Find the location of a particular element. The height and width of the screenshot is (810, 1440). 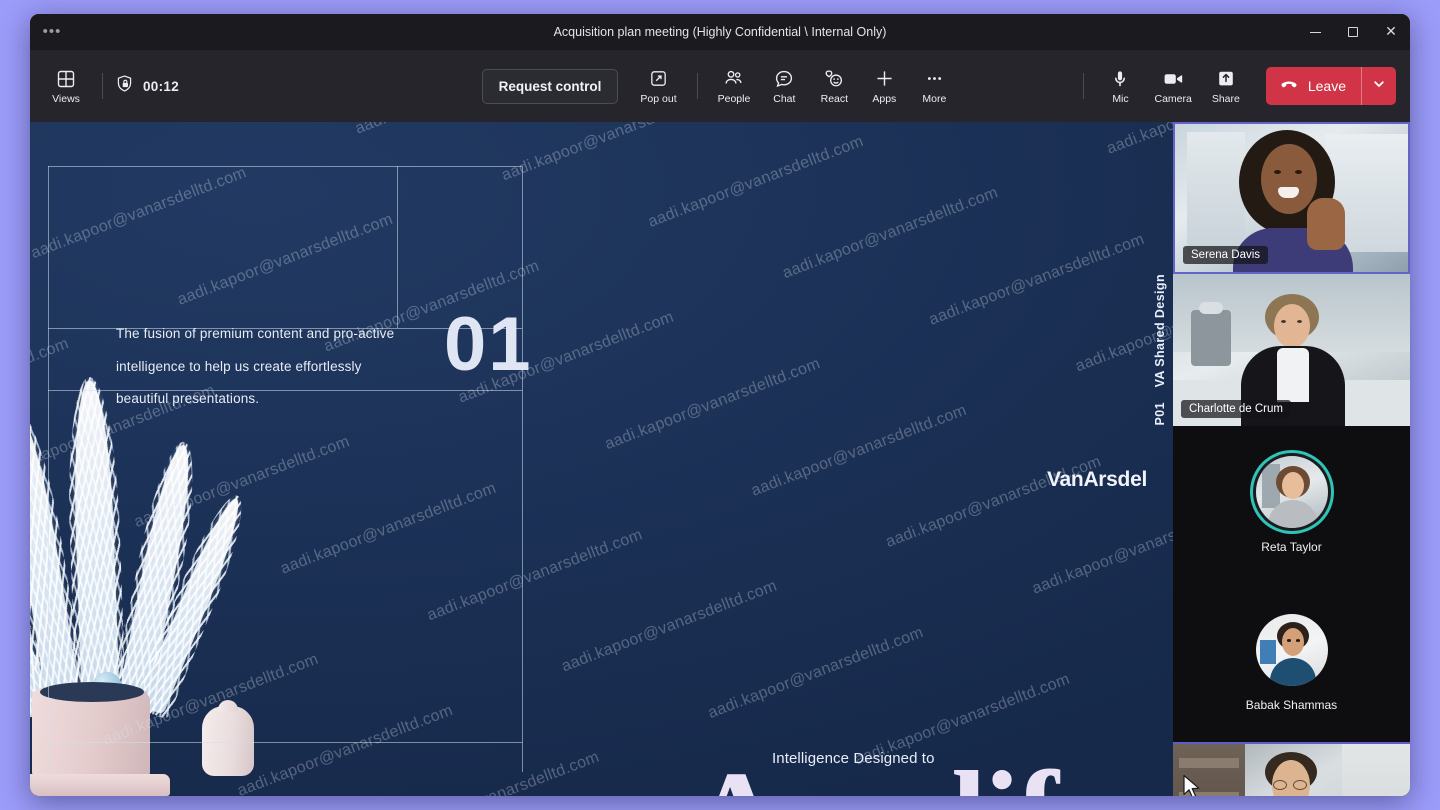

pot-base is located at coordinates (100, 785).